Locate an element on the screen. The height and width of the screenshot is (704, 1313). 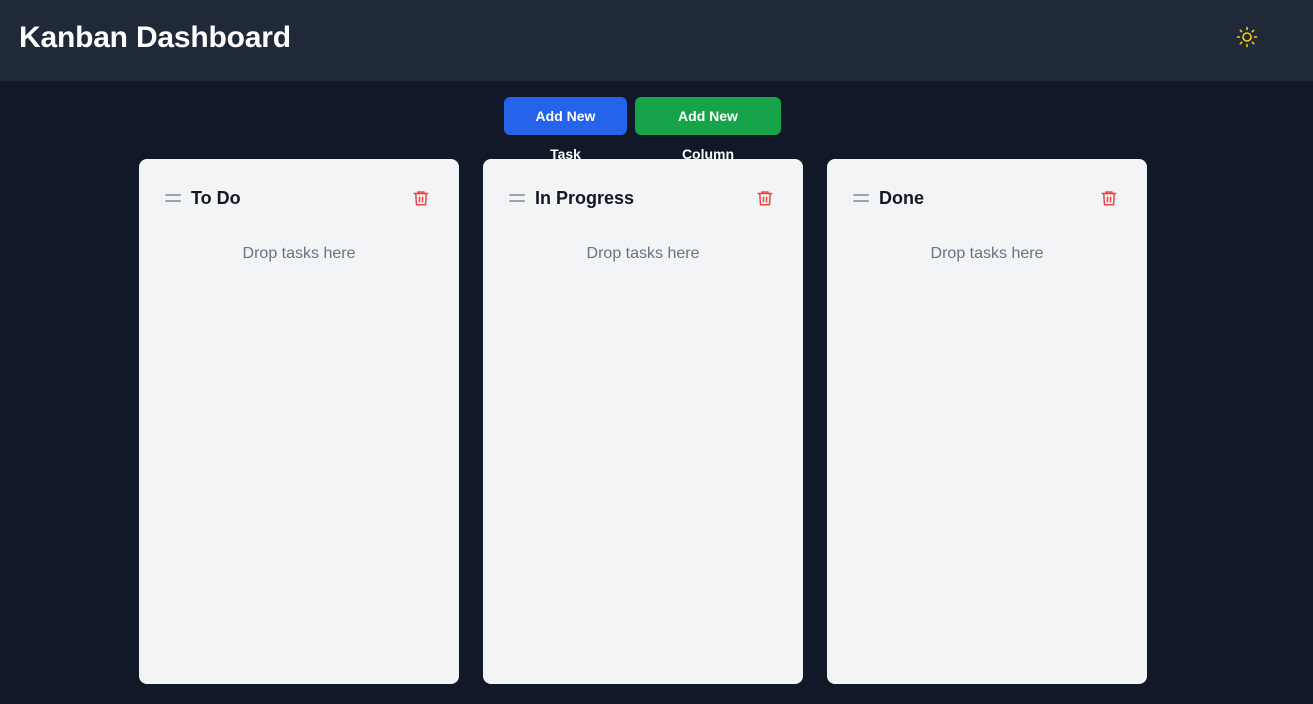
column-title: In Progress is located at coordinates (585, 197).